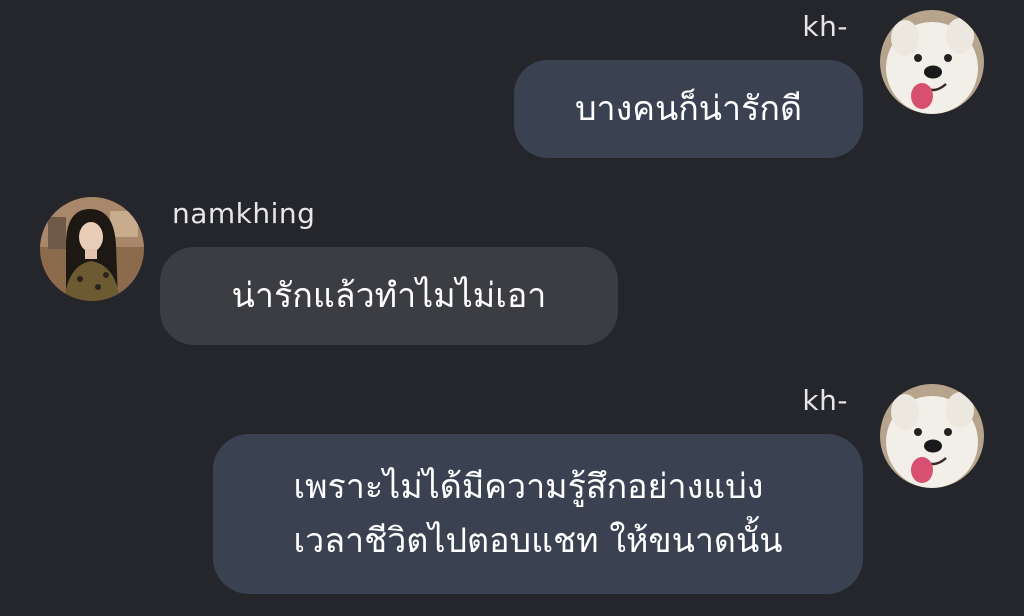  Describe the element at coordinates (528, 487) in the screenshot. I see `message-text-line: เพราะไม่ได้มีความรู้สึกอย่างแบ่ง` at that location.